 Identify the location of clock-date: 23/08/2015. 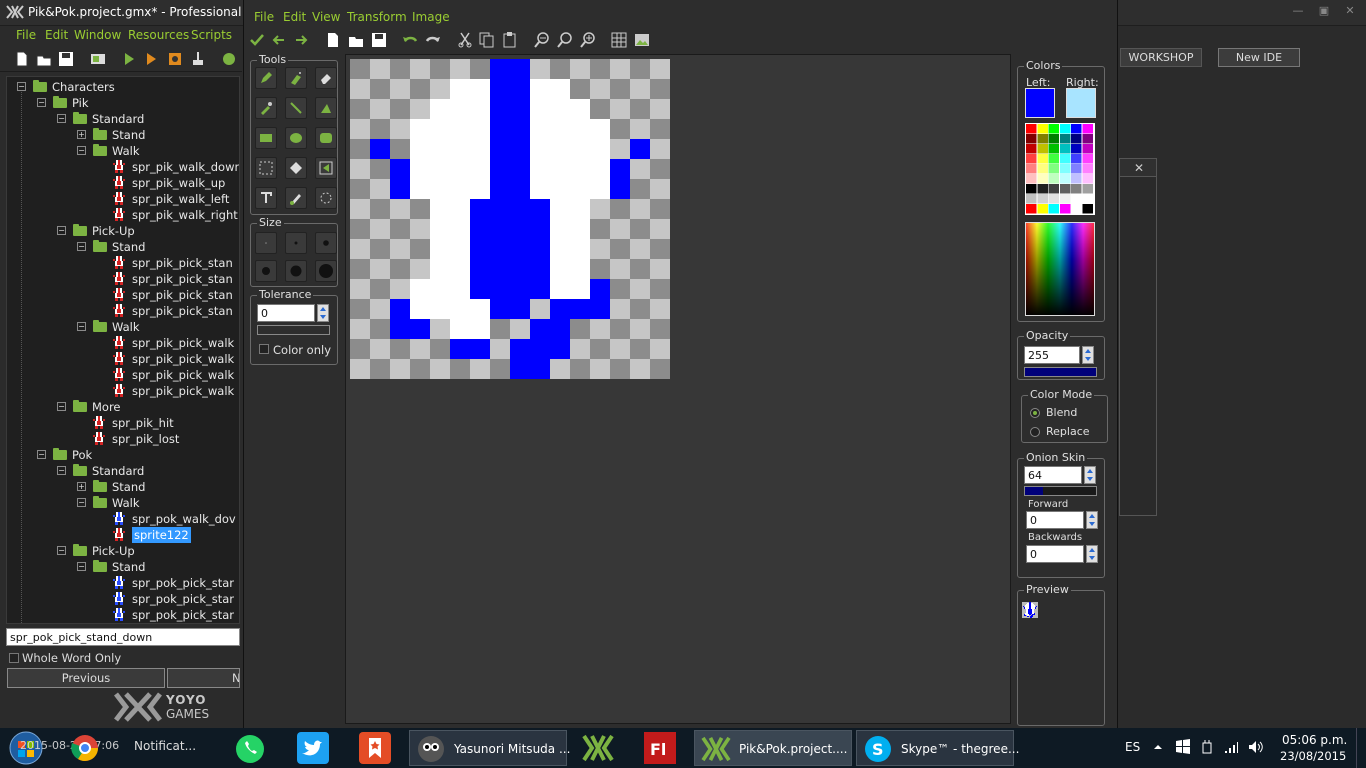
(1313, 756).